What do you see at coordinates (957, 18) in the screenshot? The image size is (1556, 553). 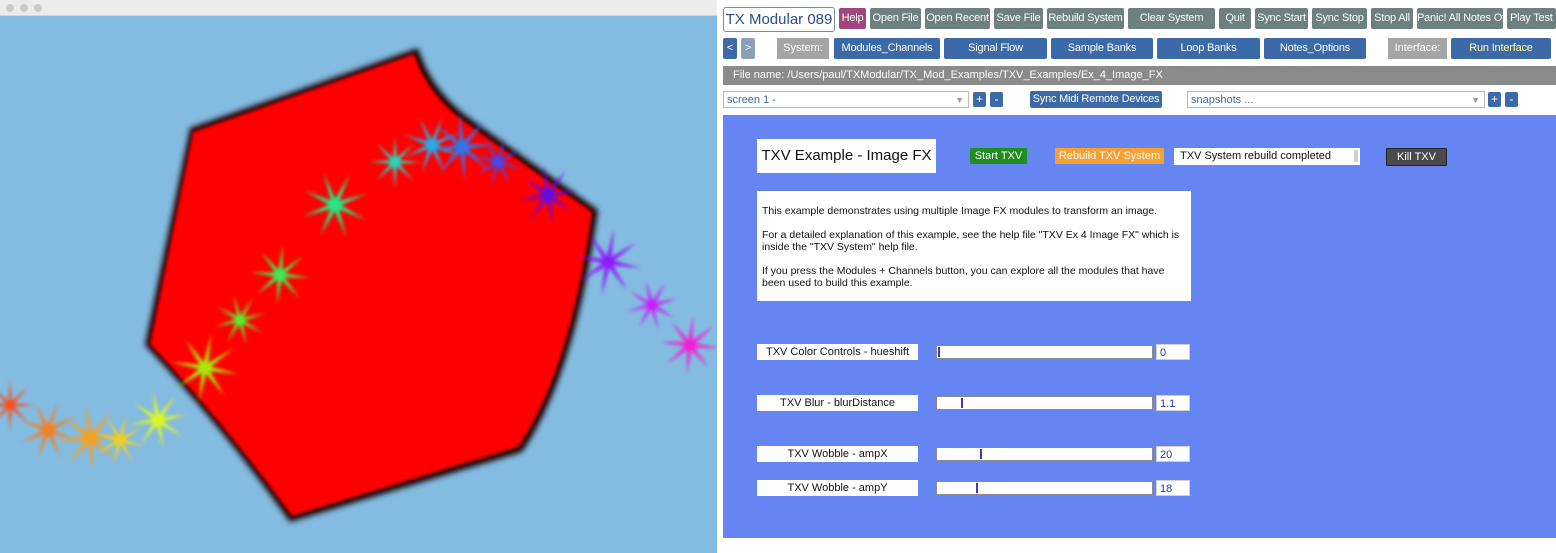 I see `open-recent-button: Open Recent` at bounding box center [957, 18].